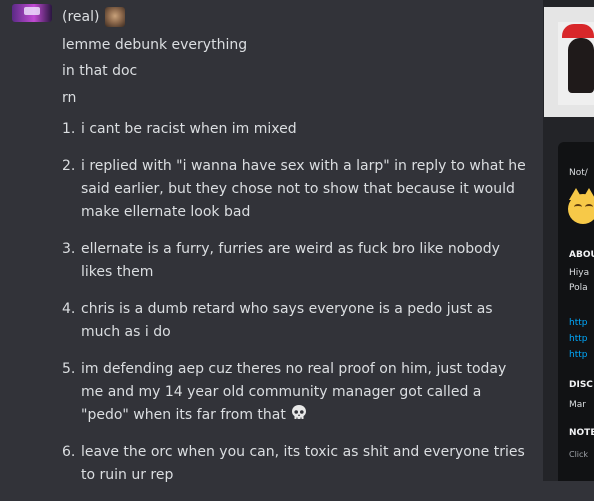 This screenshot has height=501, width=594. I want to click on note-heading: NOTE, so click(581, 433).